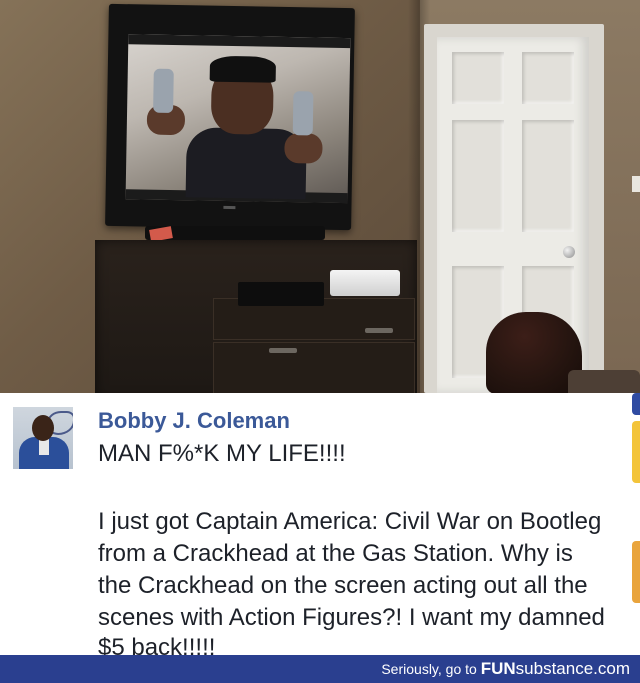 Image resolution: width=640 pixels, height=683 pixels. I want to click on watermark-brand-rest: substance.com, so click(572, 668).